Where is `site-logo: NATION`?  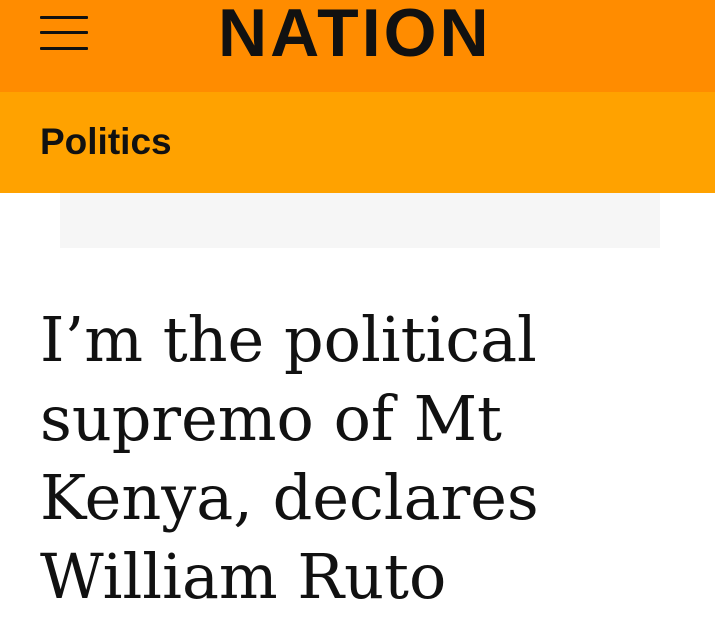 site-logo: NATION is located at coordinates (355, 34).